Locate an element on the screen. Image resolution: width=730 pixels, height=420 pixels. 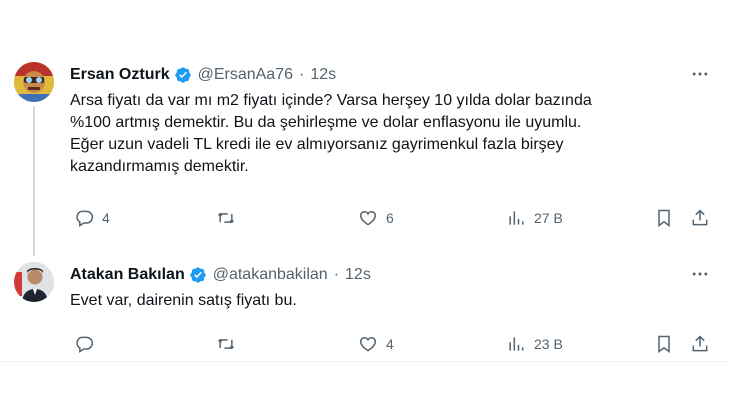
views-count: 27 B is located at coordinates (548, 218).